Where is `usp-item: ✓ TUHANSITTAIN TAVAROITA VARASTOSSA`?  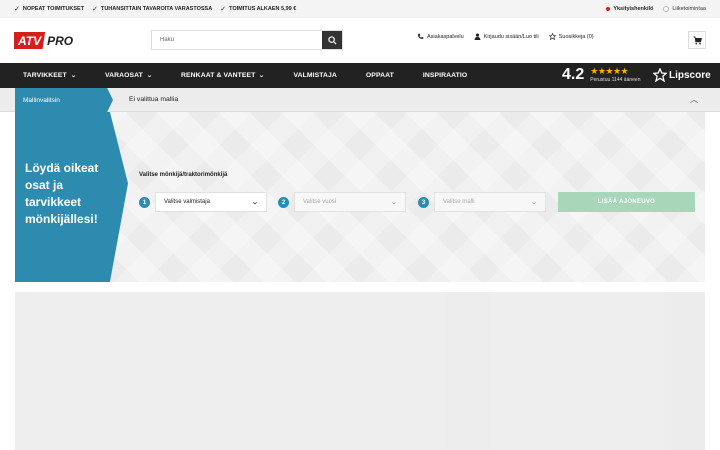
usp-item: ✓ TUHANSITTAIN TAVAROITA VARASTOSSA is located at coordinates (152, 9).